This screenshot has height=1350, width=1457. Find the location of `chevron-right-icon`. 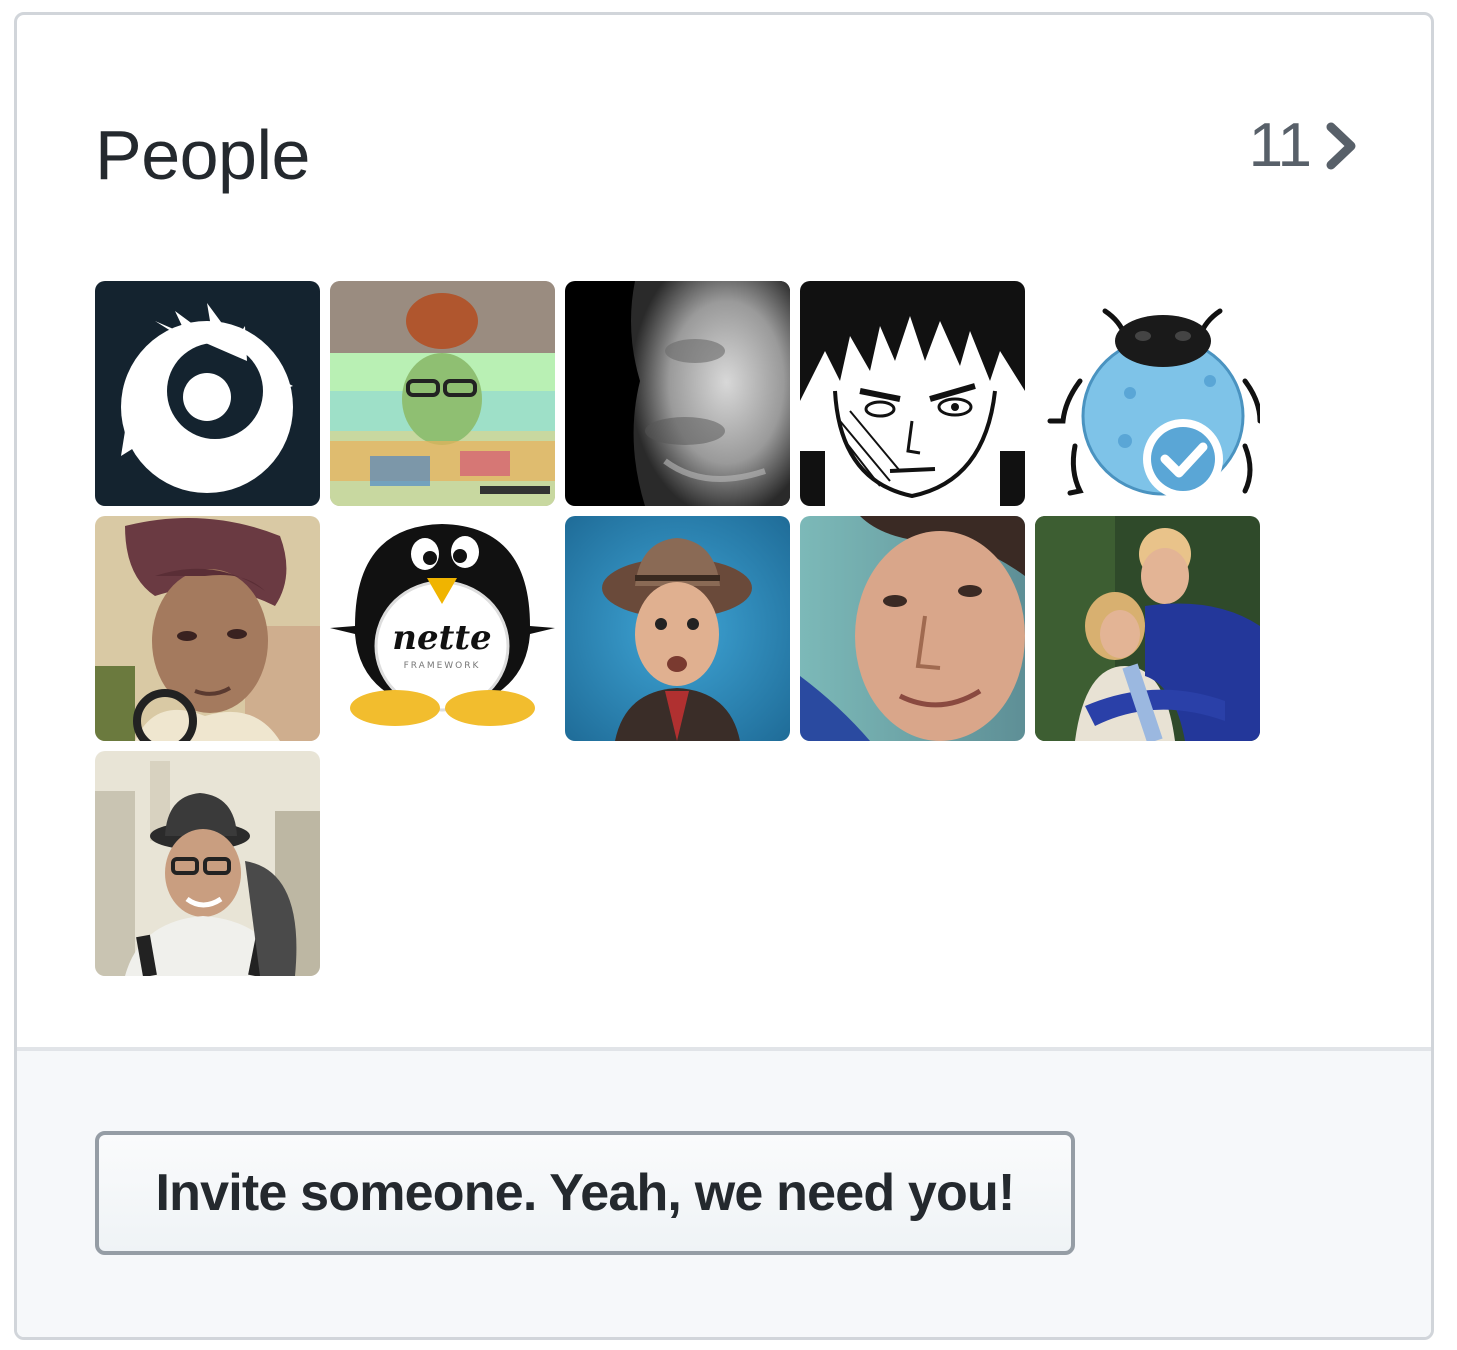

chevron-right-icon is located at coordinates (1341, 146).